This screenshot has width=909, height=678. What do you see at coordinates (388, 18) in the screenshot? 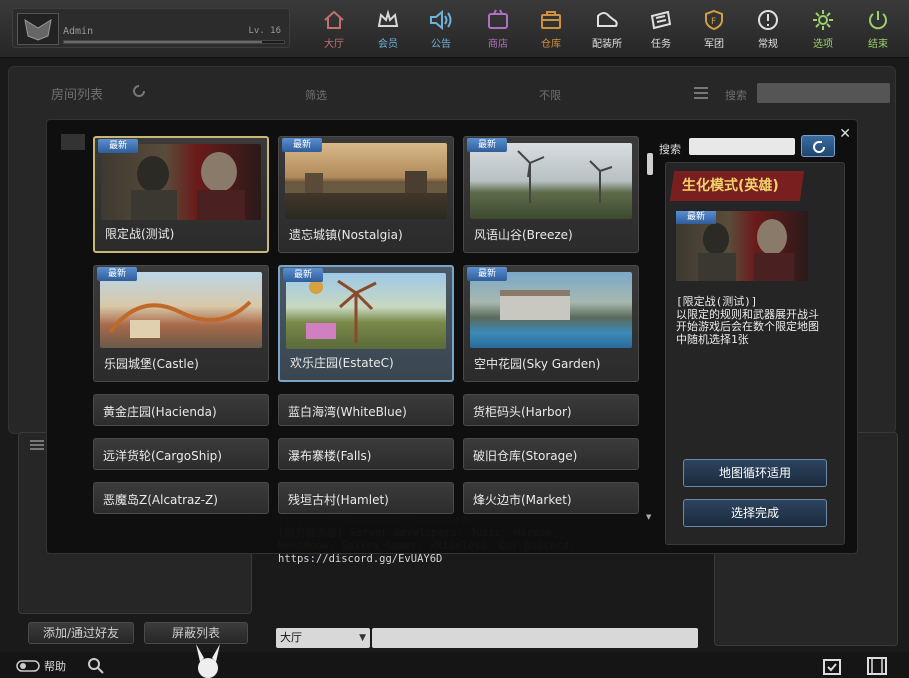
I see `crown-icon` at bounding box center [388, 18].